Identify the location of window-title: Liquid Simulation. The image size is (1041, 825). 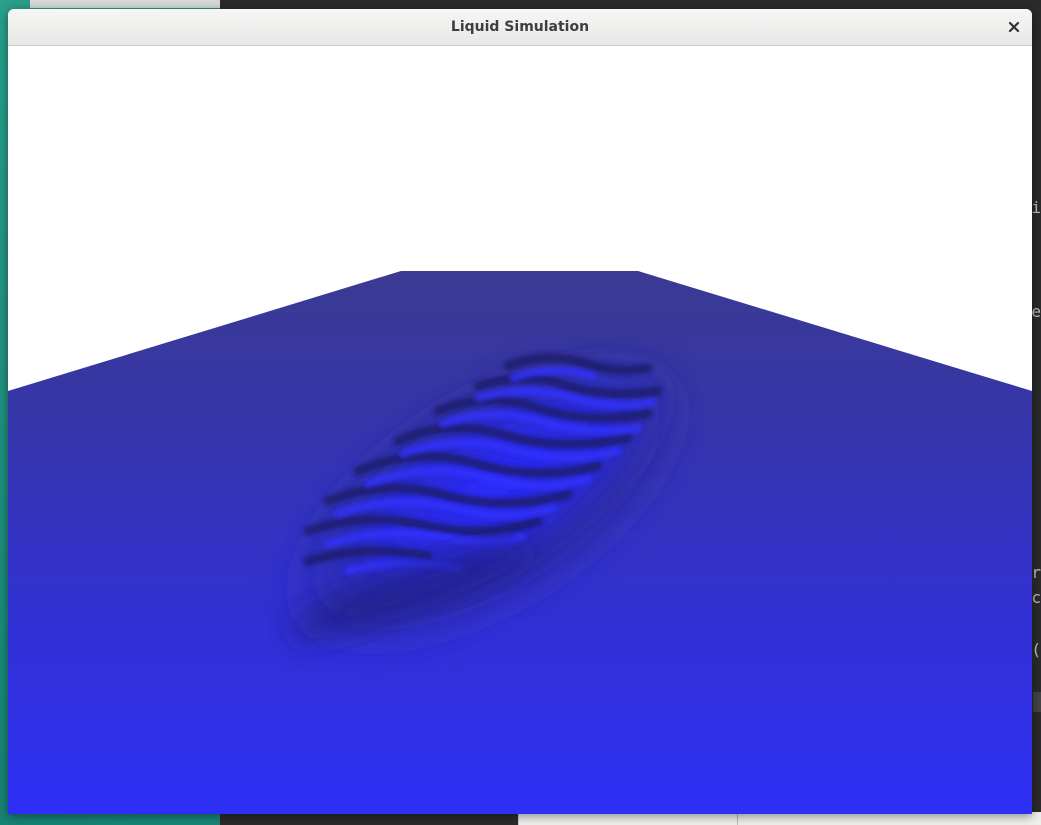
(520, 27).